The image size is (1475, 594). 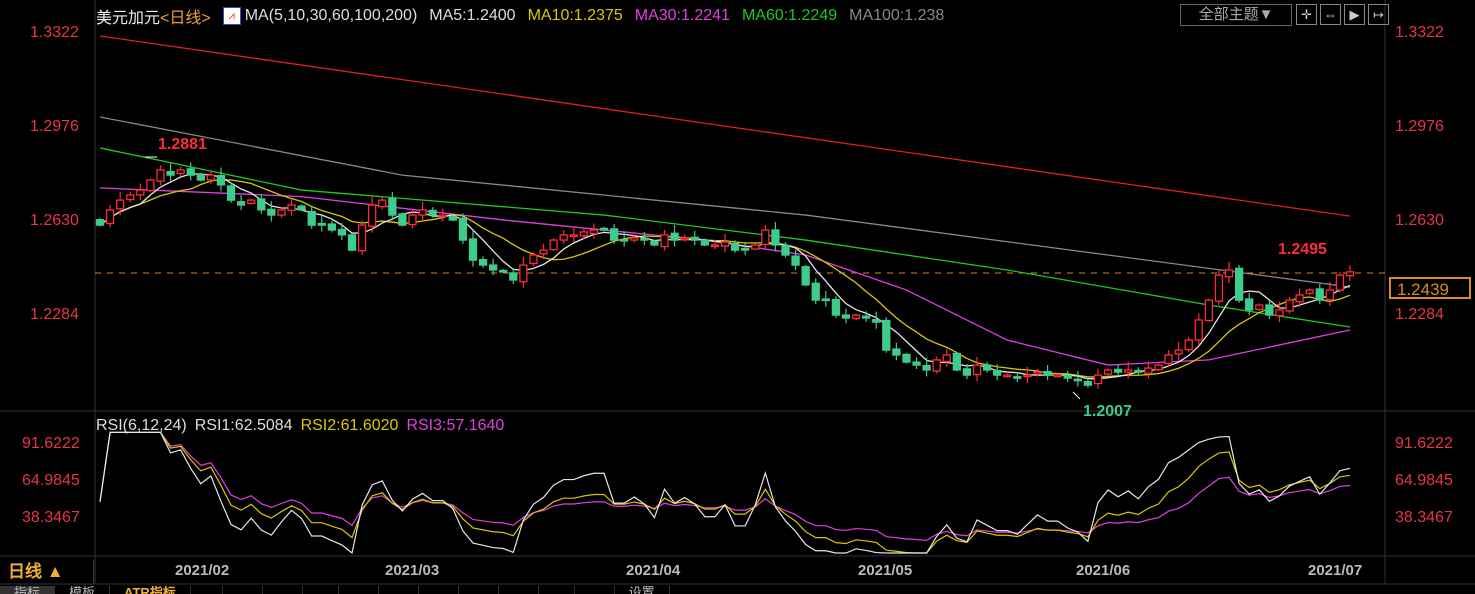 I want to click on zoom-in-icon: ⇔, so click(x=1330, y=14).